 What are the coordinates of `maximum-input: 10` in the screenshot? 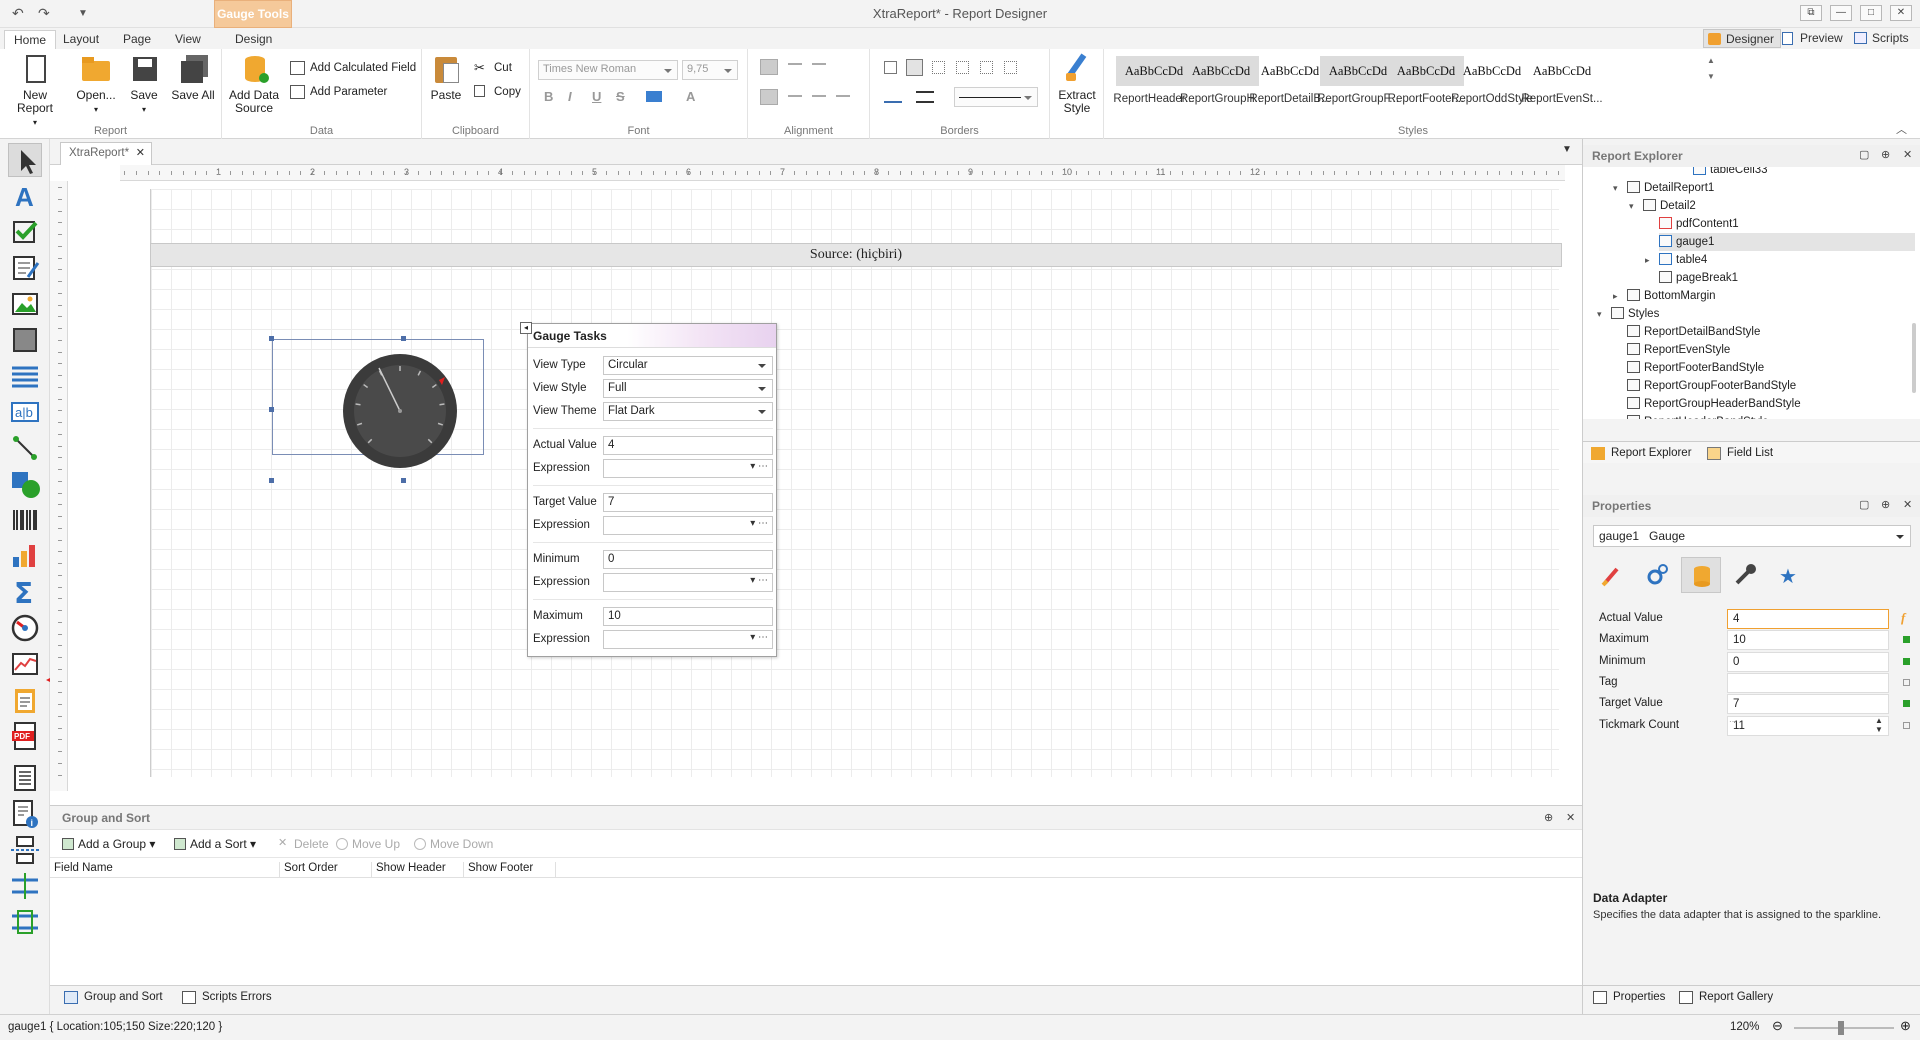 It's located at (688, 616).